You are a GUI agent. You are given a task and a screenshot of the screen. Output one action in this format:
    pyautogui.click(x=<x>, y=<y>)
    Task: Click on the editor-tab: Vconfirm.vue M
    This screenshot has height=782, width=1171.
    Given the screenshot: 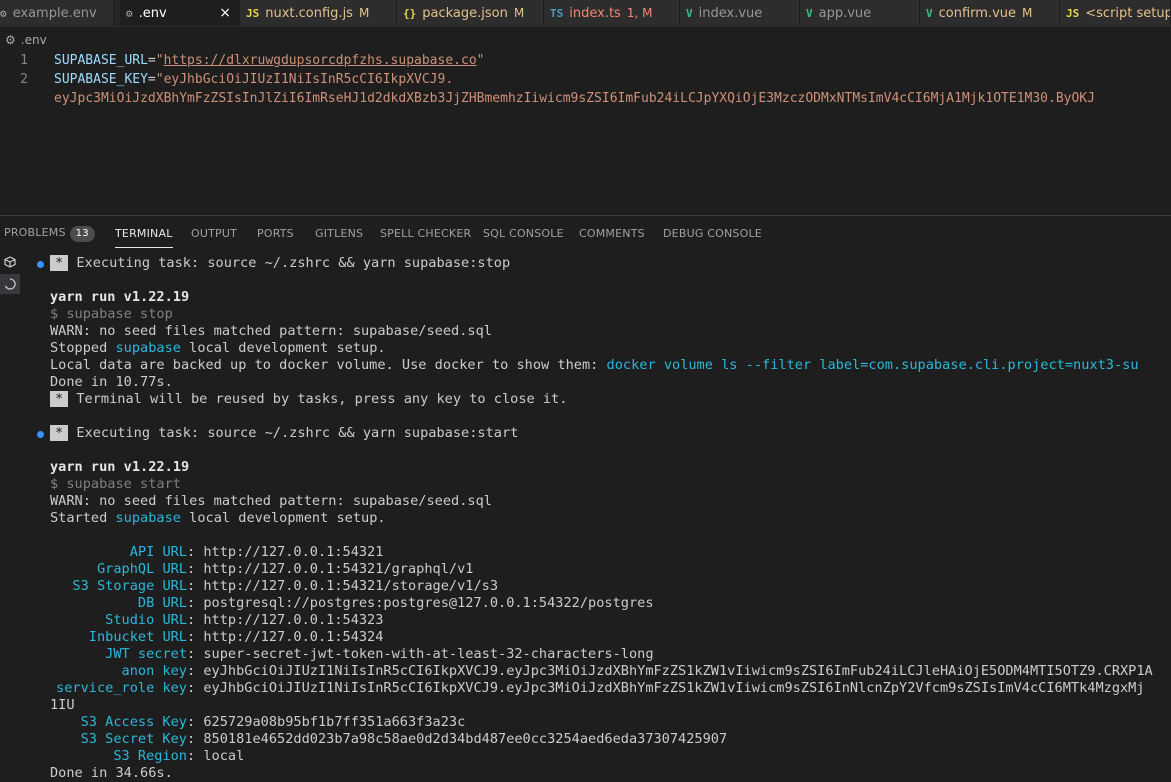 What is the action you would take?
    pyautogui.click(x=990, y=13)
    